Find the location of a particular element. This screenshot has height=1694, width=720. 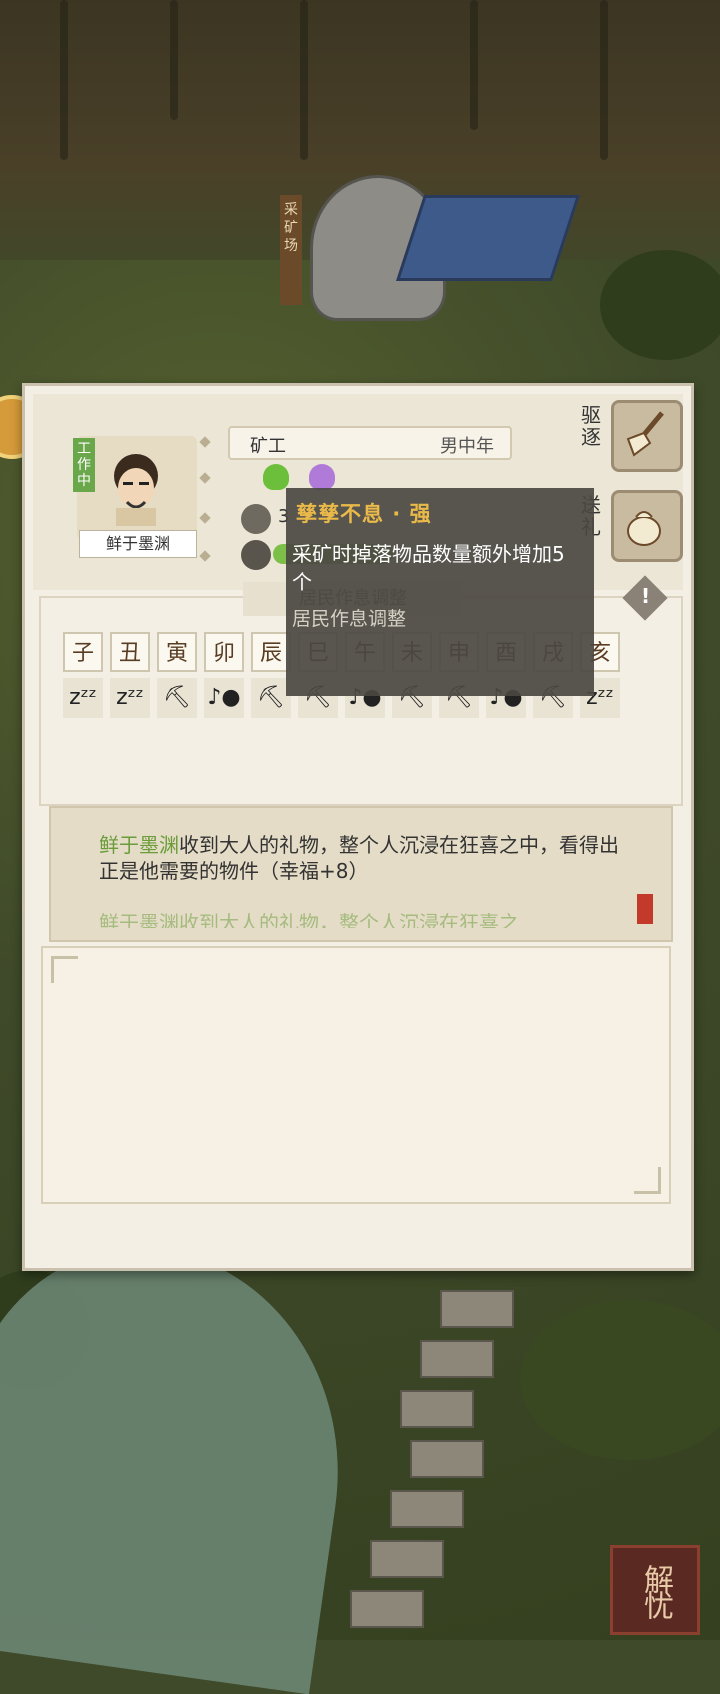

tooltip-schedule-label: 居民作息调整 is located at coordinates (349, 619).